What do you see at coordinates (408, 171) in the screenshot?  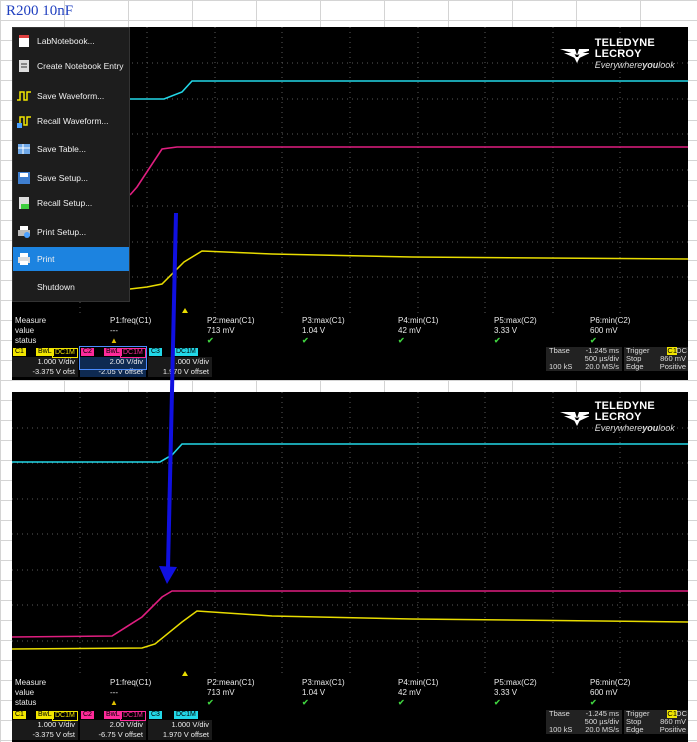 I see `trace-c2-top` at bounding box center [408, 171].